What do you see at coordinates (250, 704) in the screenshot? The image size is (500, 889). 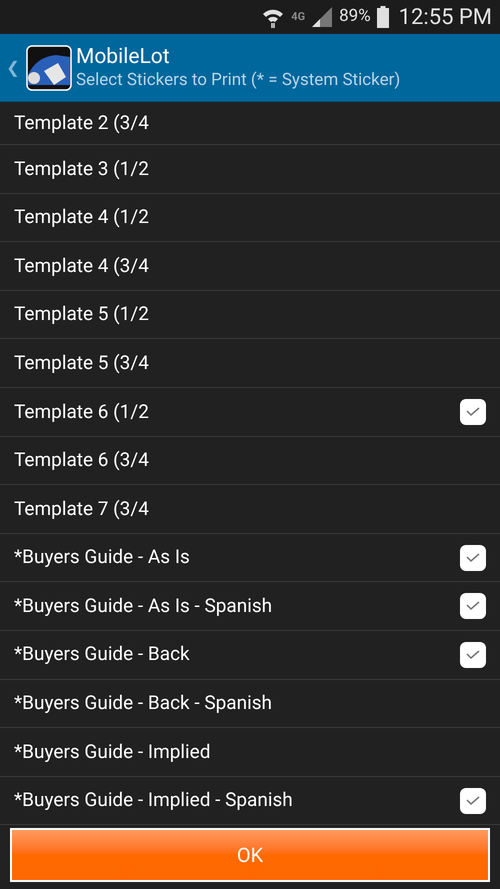 I see `sticker-row: *Buyers Guide - Back - Spanish` at bounding box center [250, 704].